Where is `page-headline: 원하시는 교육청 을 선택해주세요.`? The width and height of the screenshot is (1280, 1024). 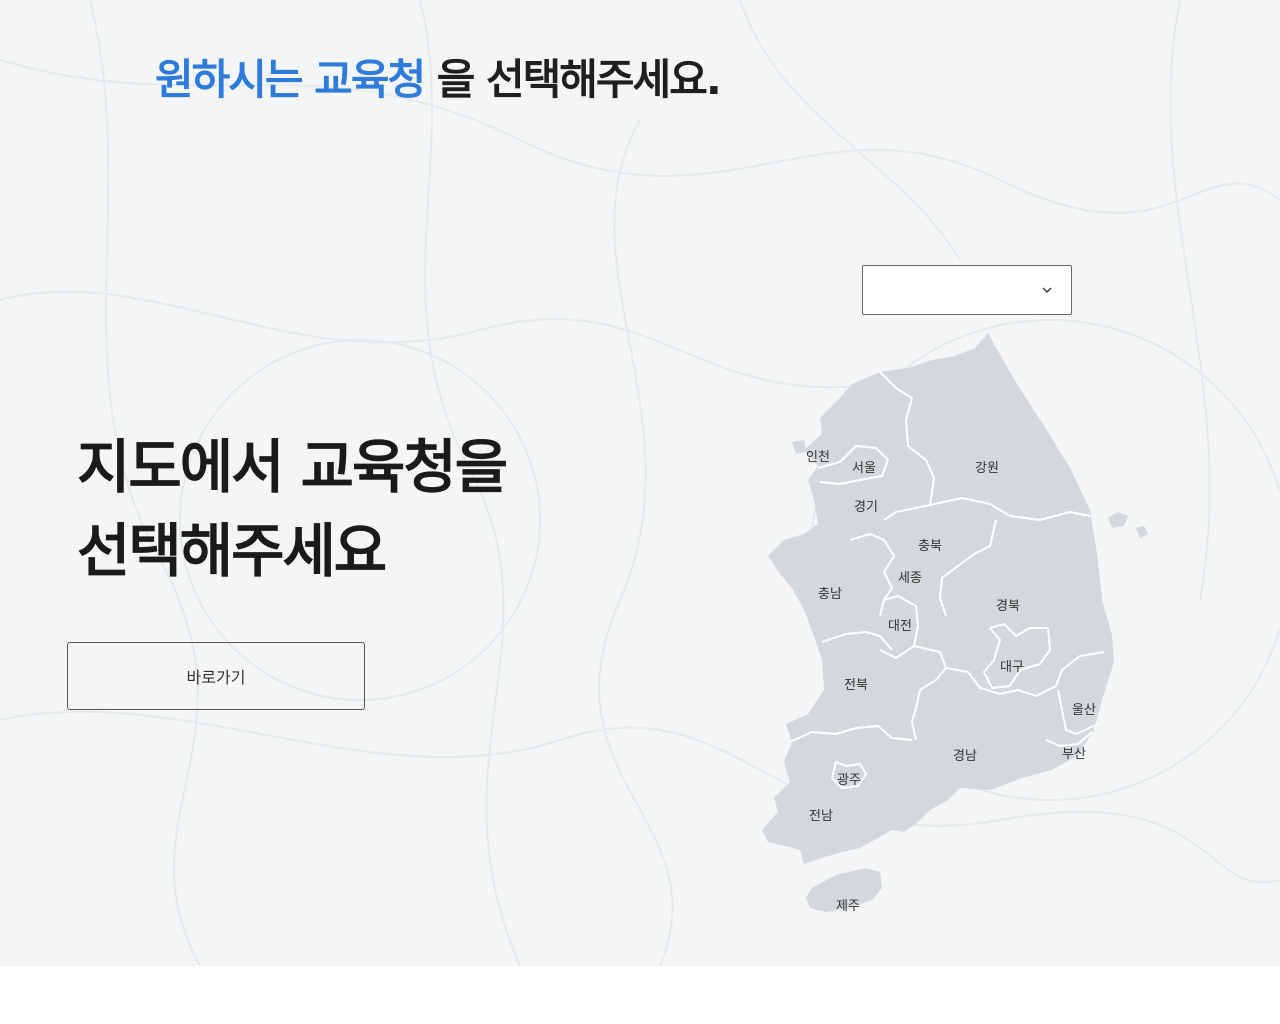 page-headline: 원하시는 교육청 을 선택해주세요. is located at coordinates (438, 76).